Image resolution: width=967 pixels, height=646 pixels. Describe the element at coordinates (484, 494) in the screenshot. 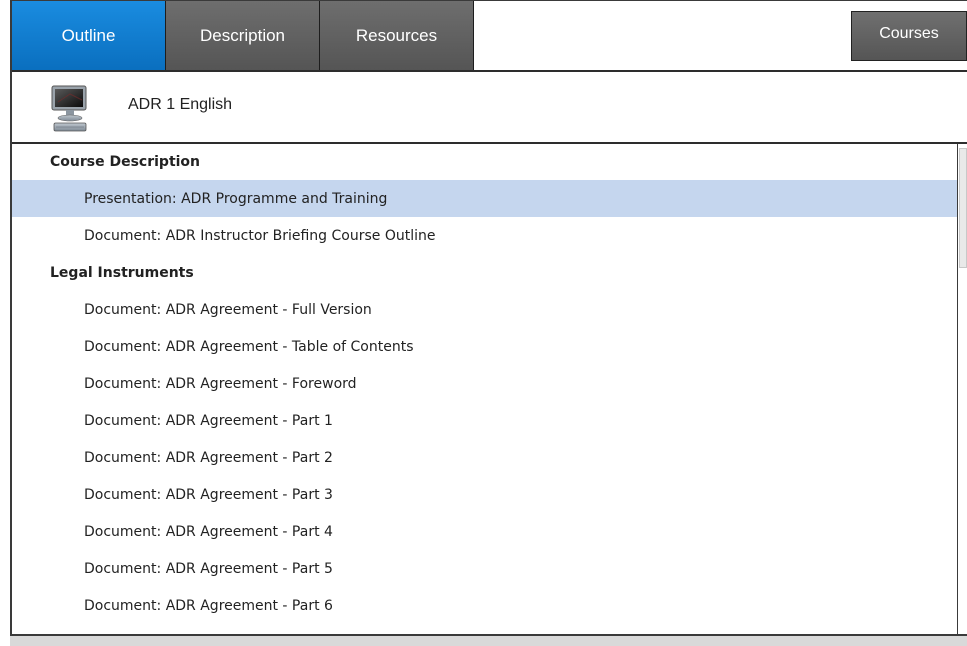

I see `list-item: Document: ADR Agreement - Part 3` at that location.